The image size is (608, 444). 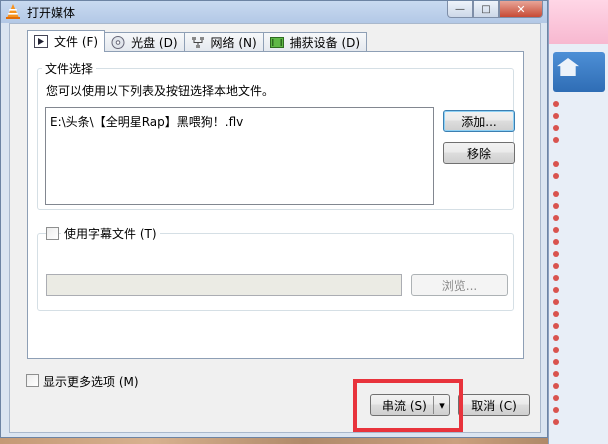 What do you see at coordinates (32, 380) in the screenshot?
I see `show-more-options-checkbox` at bounding box center [32, 380].